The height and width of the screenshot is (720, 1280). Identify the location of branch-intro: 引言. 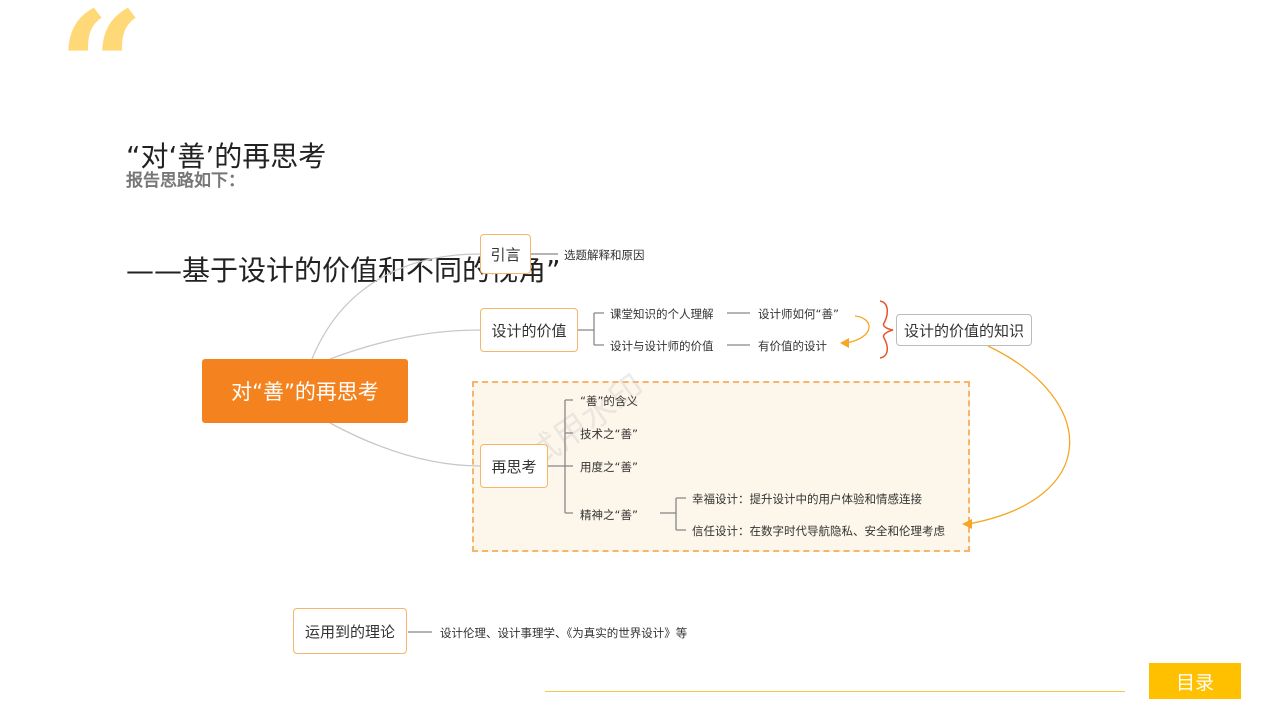
(505, 254).